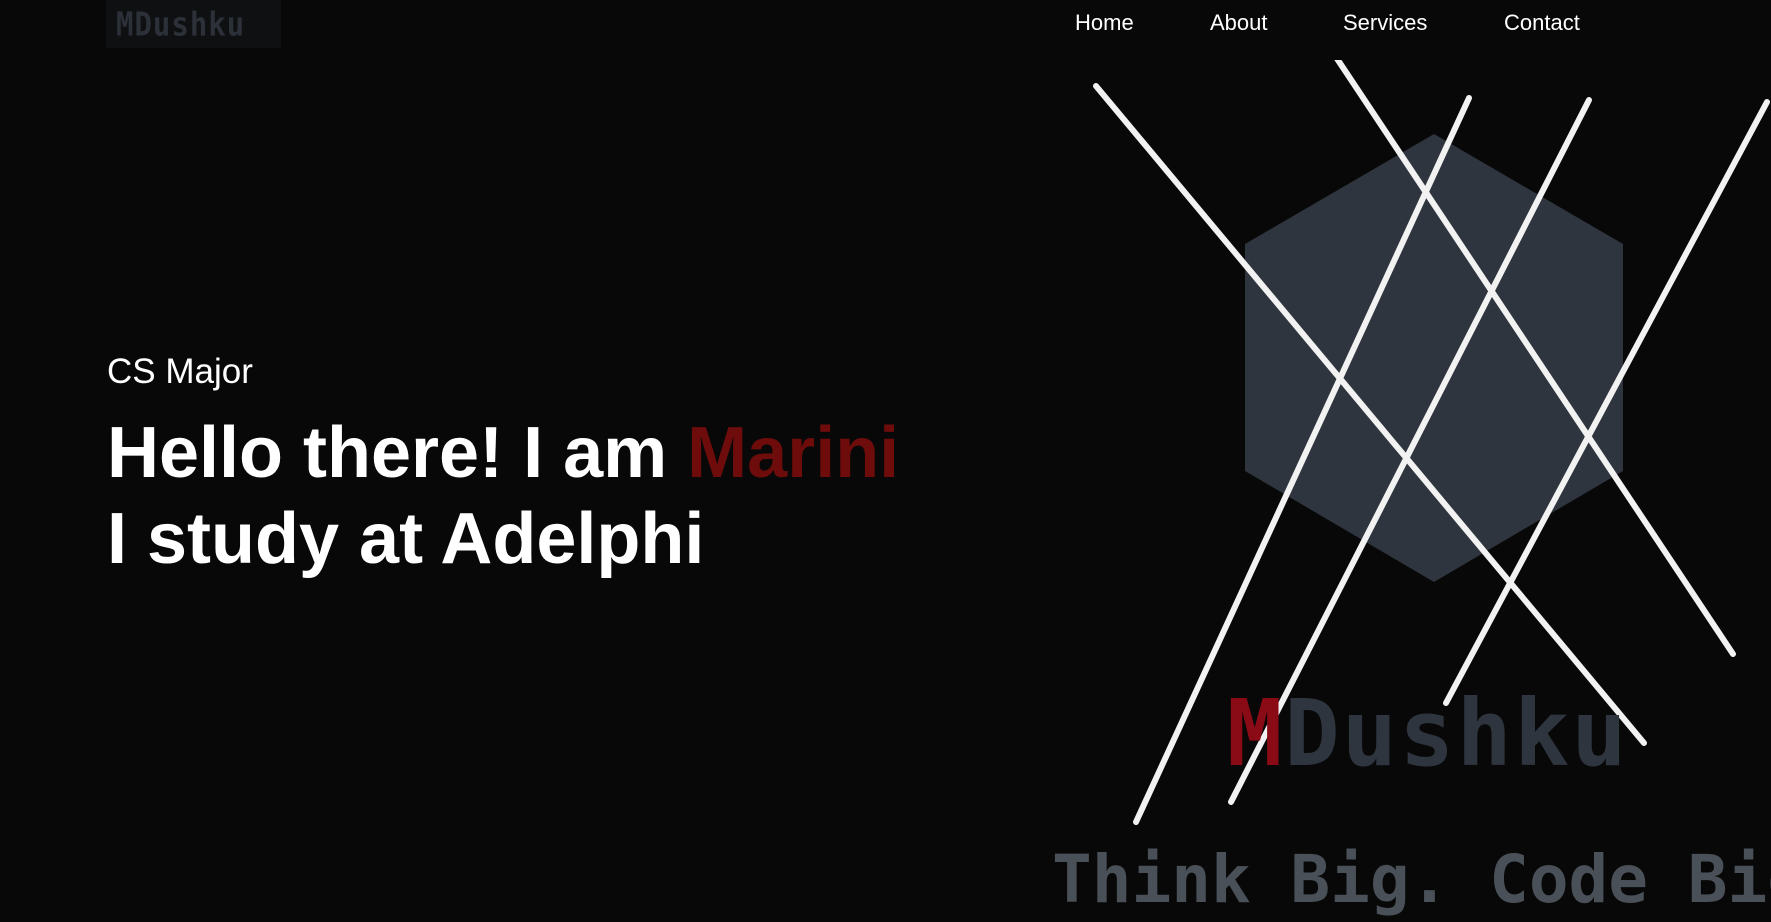 This screenshot has height=922, width=1771. What do you see at coordinates (397, 453) in the screenshot?
I see `headline-greeting: Hello there! I am` at bounding box center [397, 453].